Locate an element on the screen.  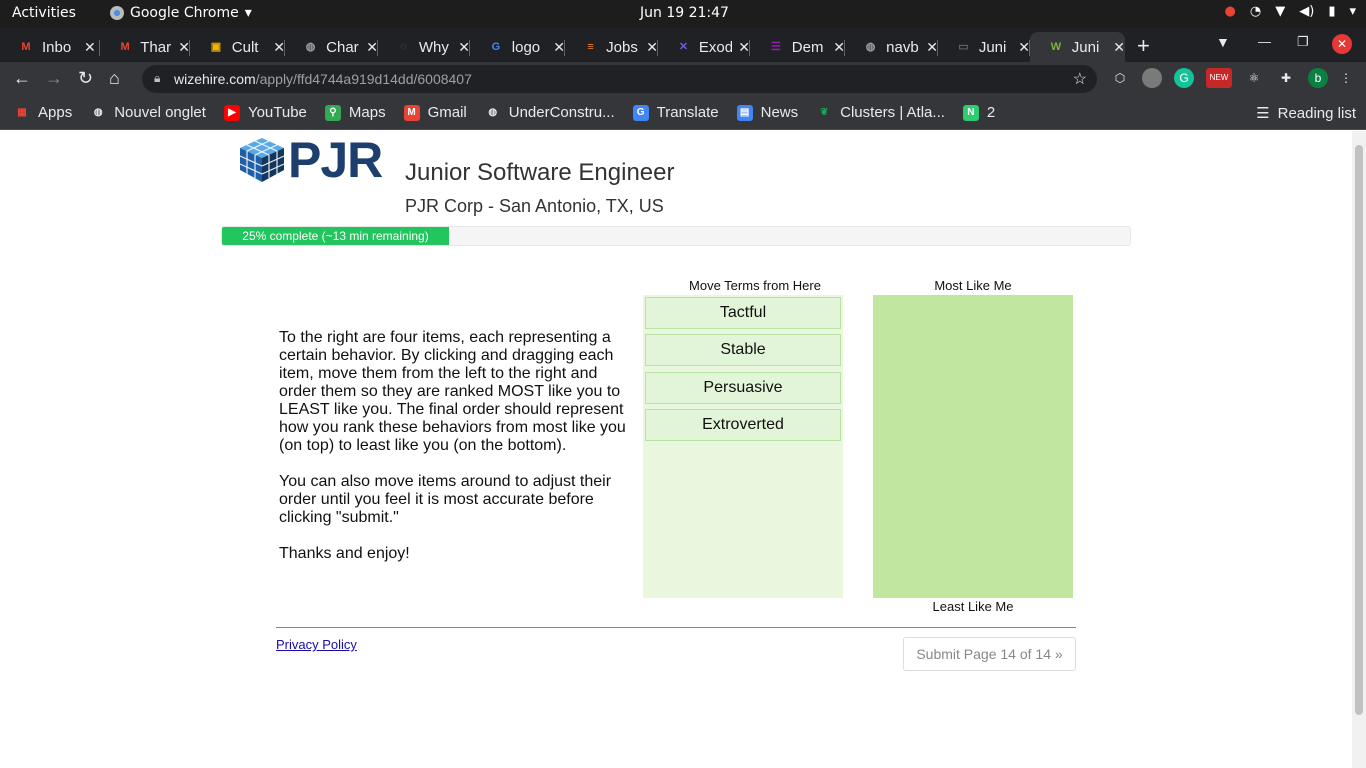
bookmark-item: ◍ Nouvel onglet is located at coordinates (148, 112).